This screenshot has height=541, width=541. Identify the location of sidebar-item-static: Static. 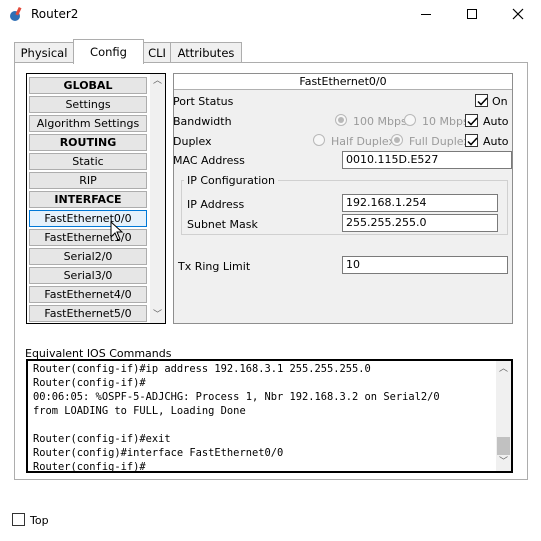
(88, 161).